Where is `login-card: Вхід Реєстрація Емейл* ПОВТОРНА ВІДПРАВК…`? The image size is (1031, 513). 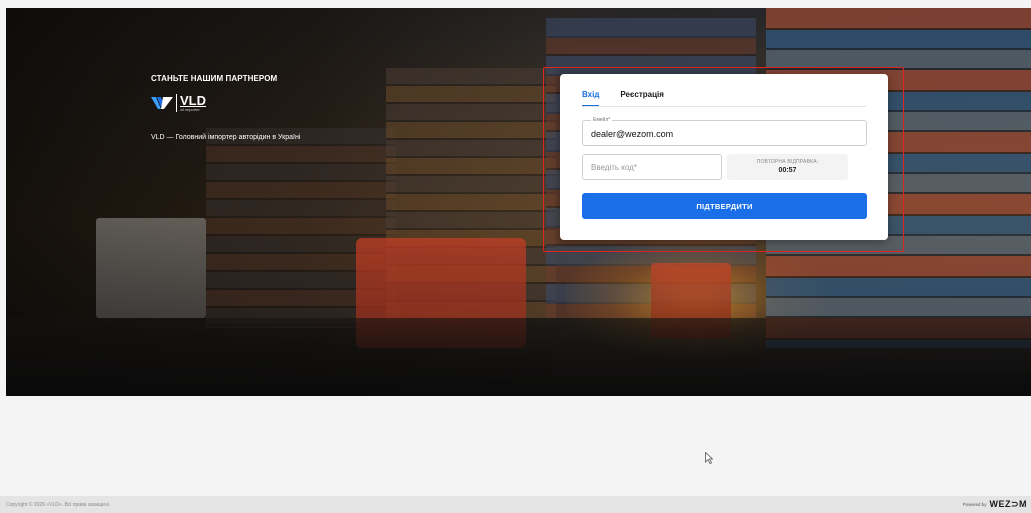
login-card: Вхід Реєстрація Емейл* ПОВТОРНА ВІДПРАВК… is located at coordinates (724, 157).